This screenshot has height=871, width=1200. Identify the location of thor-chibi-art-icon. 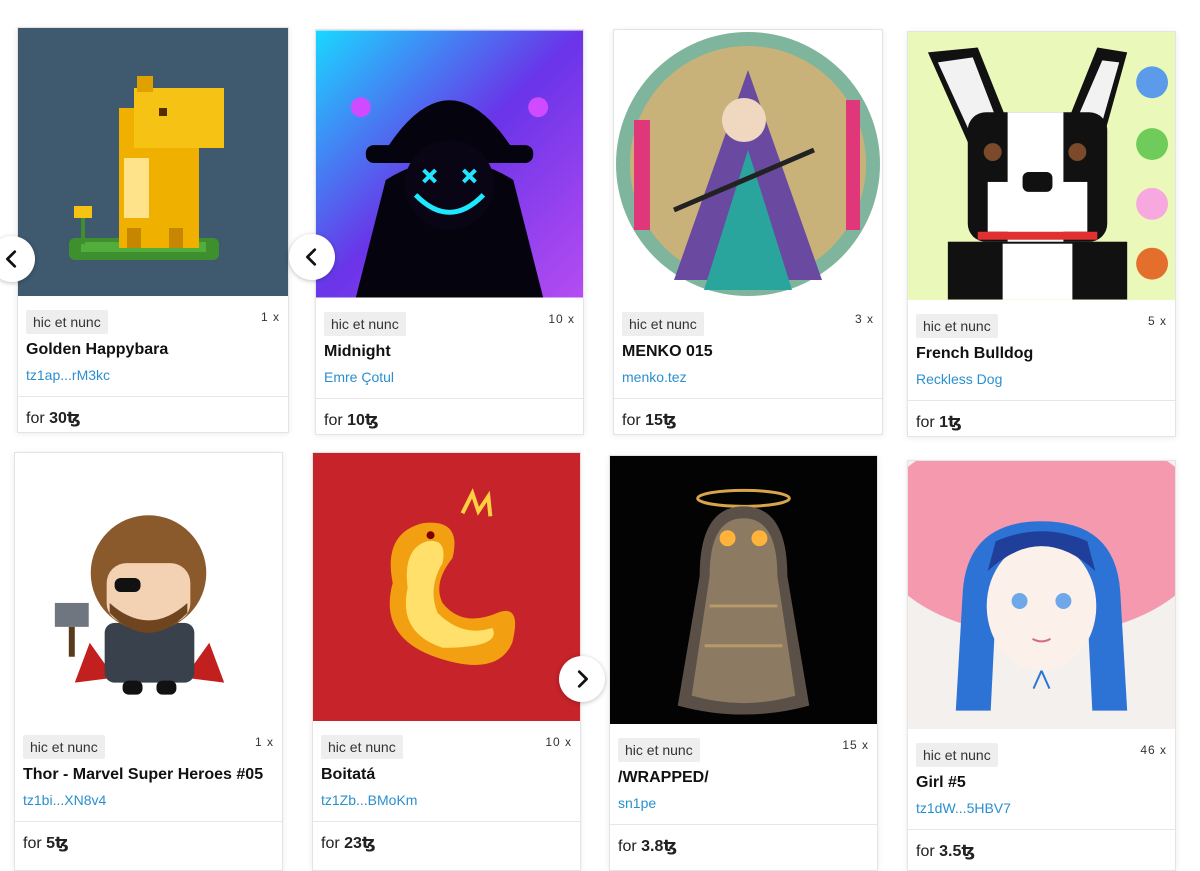
(148, 587).